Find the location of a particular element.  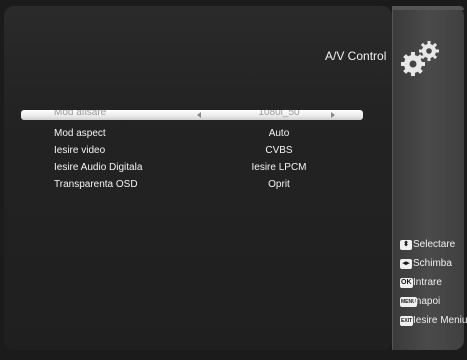

menu-item-mod-aspect: Mod aspect Auto is located at coordinates (192, 134).